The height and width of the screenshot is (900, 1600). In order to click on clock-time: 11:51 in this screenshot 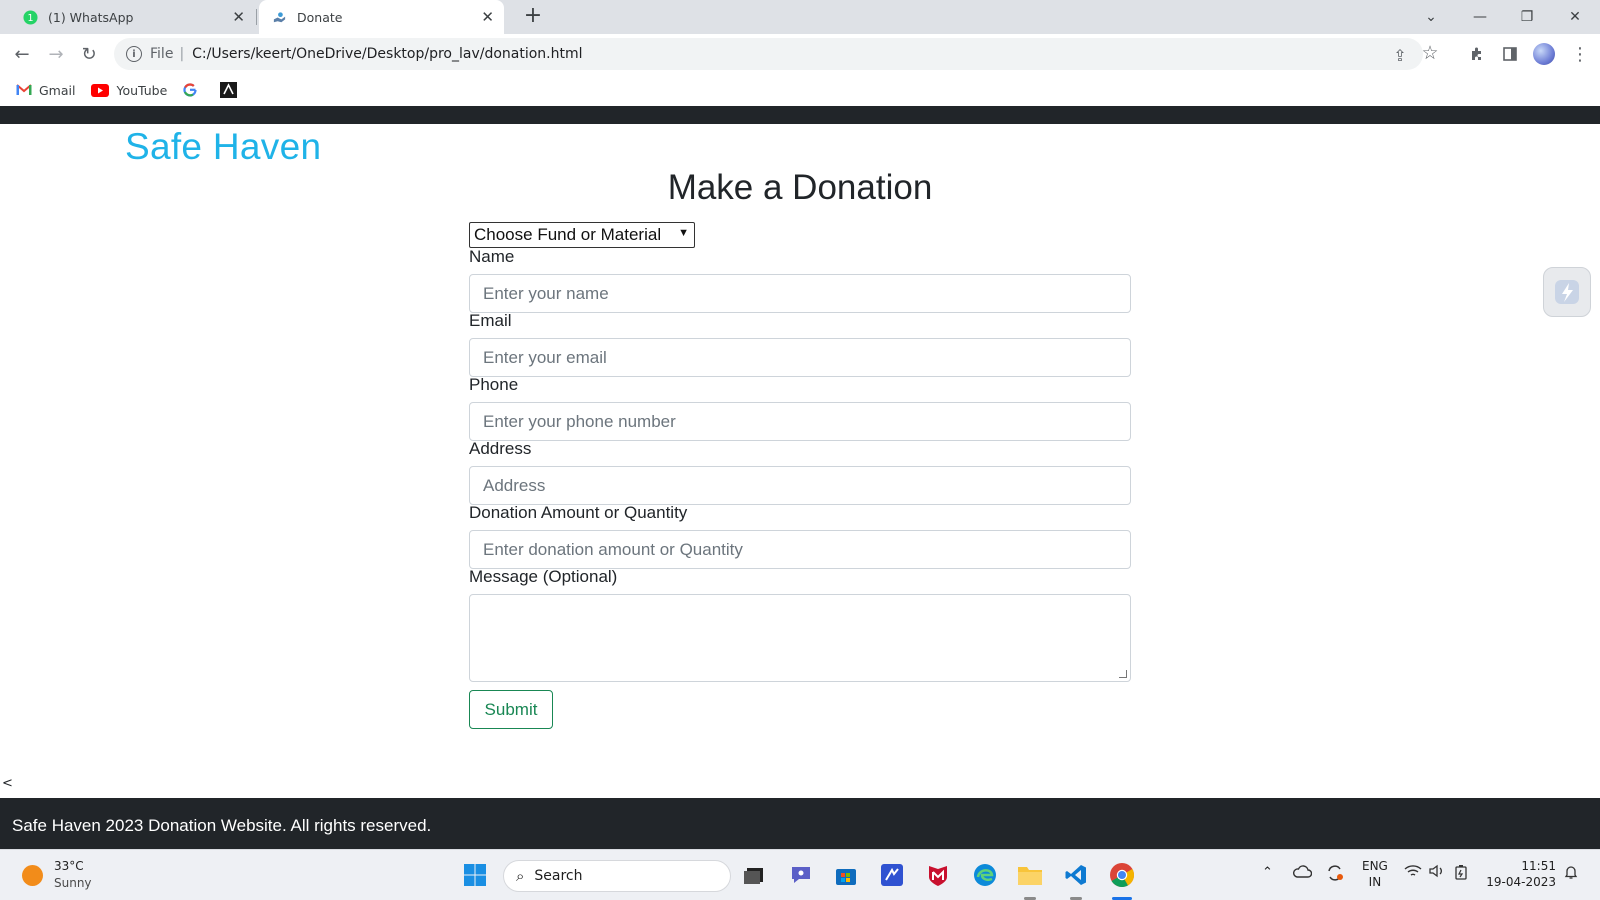, I will do `click(1538, 866)`.